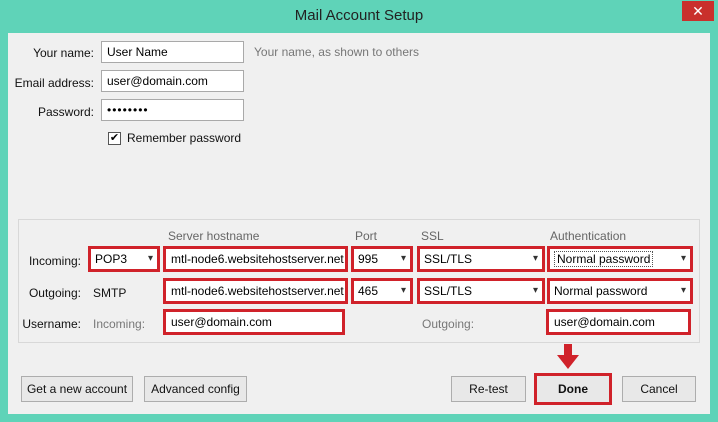 The image size is (718, 422). I want to click on incoming-protocol-select: POP3 ▾, so click(124, 259).